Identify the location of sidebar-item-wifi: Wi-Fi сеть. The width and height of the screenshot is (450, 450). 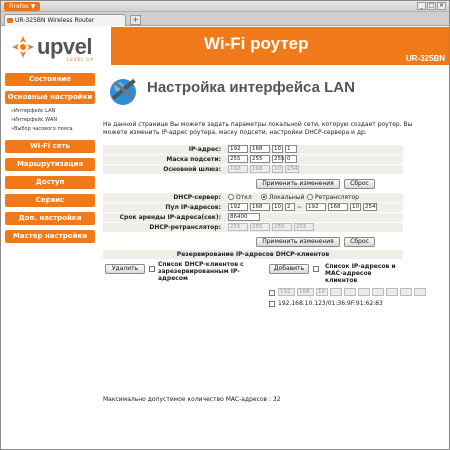
(50, 146).